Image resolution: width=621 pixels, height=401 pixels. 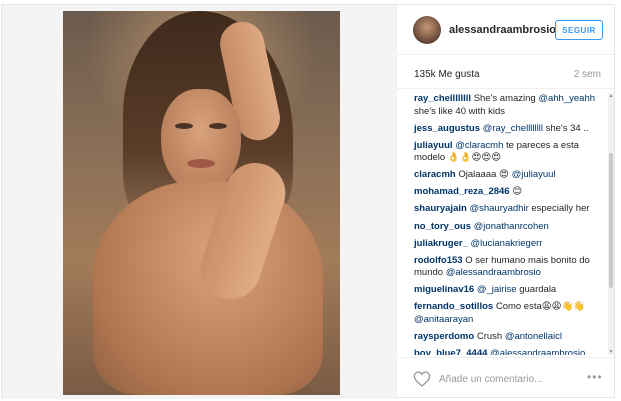 I want to click on username-link: alessandraambrosio, so click(x=502, y=30).